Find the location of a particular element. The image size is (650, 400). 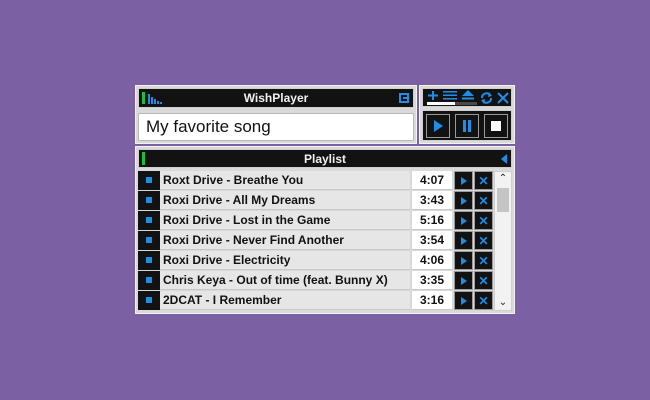

playlist-row: Roxi Drive - All My Dreams 3:43 ✕ is located at coordinates (315, 200).